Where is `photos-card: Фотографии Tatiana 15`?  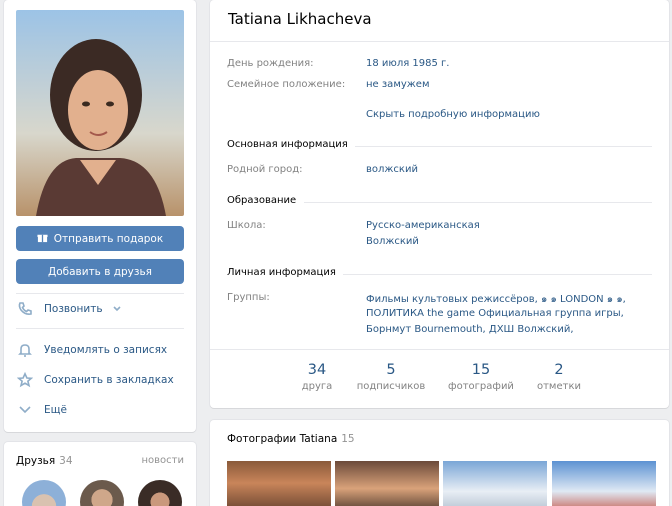 photos-card: Фотографии Tatiana 15 is located at coordinates (439, 463).